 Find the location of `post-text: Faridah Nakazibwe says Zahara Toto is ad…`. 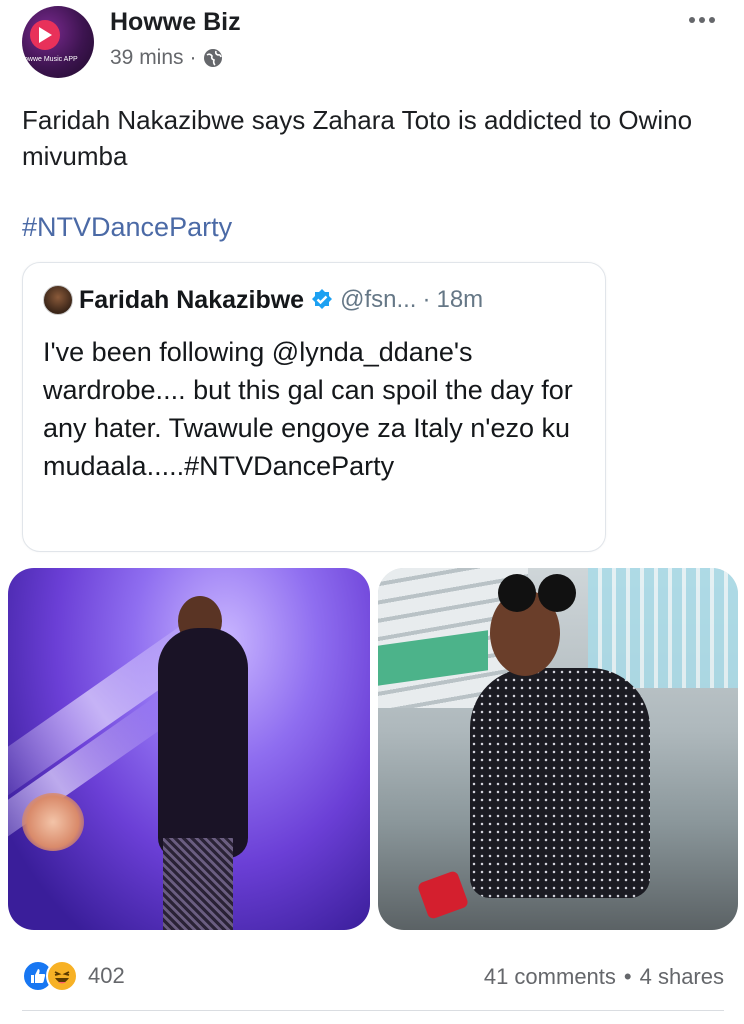

post-text: Faridah Nakazibwe says Zahara Toto is ad… is located at coordinates (357, 138).